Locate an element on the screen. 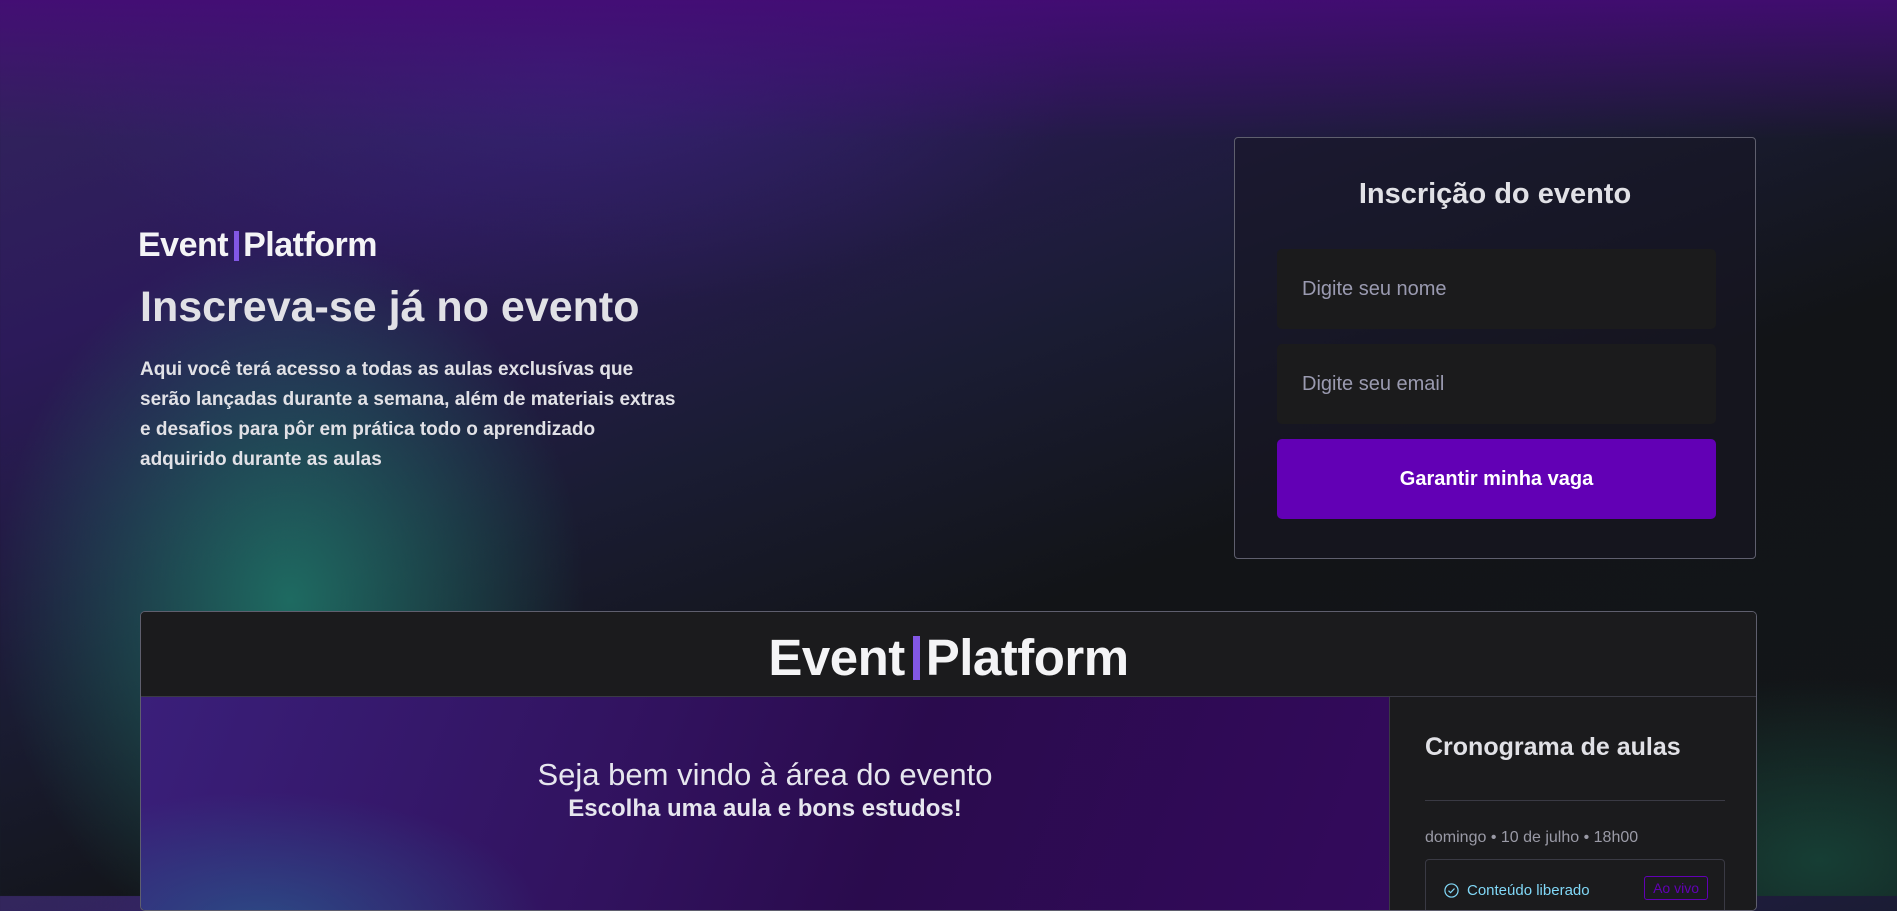  sidebar-title: Cronograma de aulas is located at coordinates (1553, 747).